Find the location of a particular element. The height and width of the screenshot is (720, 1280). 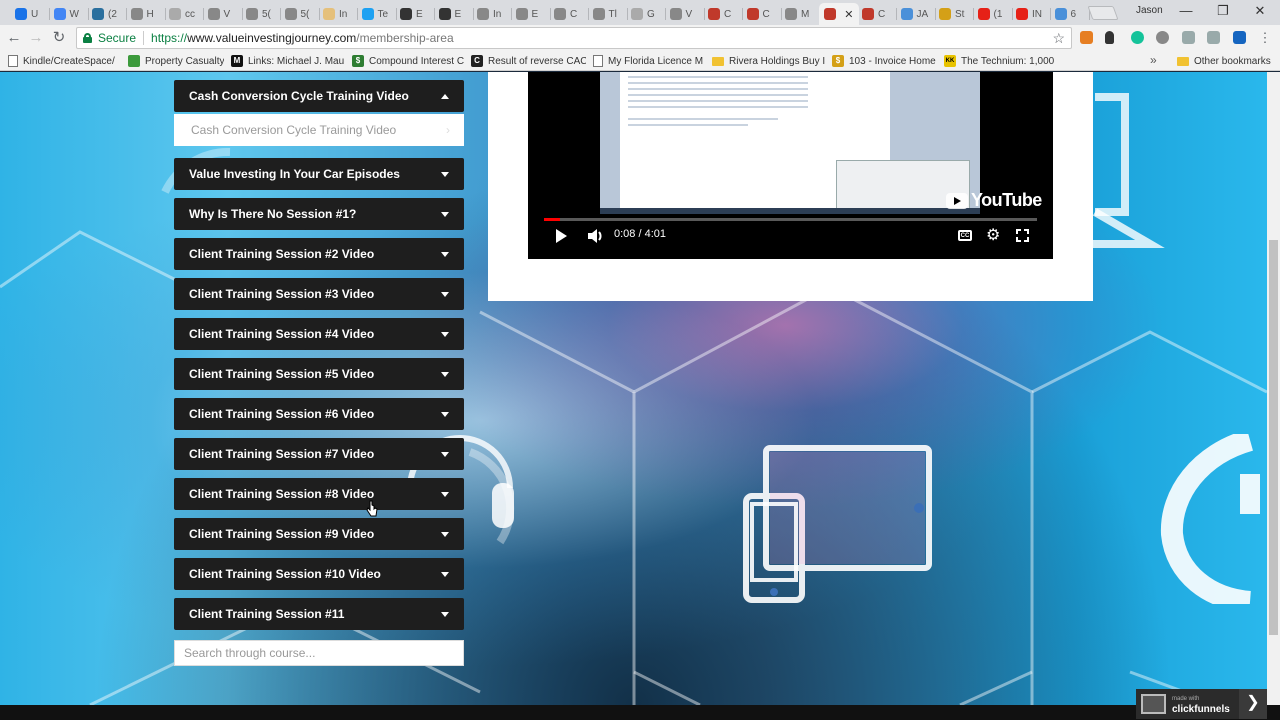

video-player: YouTube 0:08 / 4:01 CC ⚙ is located at coordinates (790, 165).